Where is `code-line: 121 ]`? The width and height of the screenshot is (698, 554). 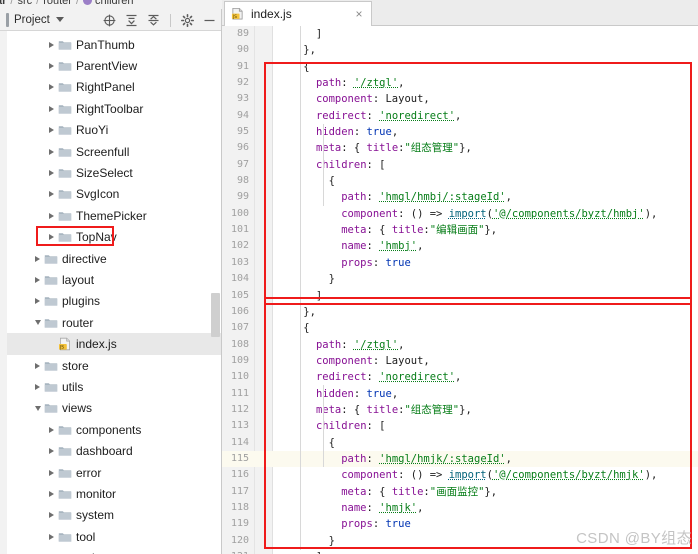
code-line: 121 ] is located at coordinates (460, 551).